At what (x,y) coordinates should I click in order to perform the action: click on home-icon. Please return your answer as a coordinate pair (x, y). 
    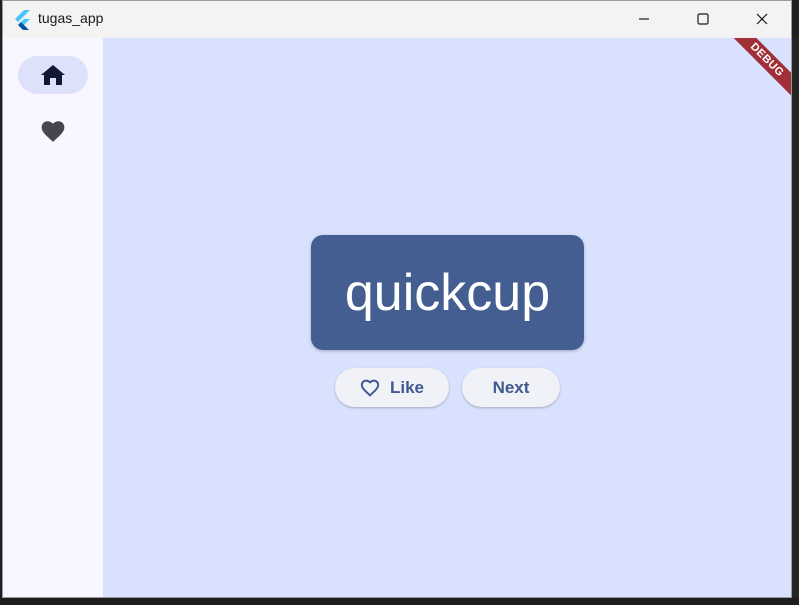
    Looking at the image, I should click on (53, 75).